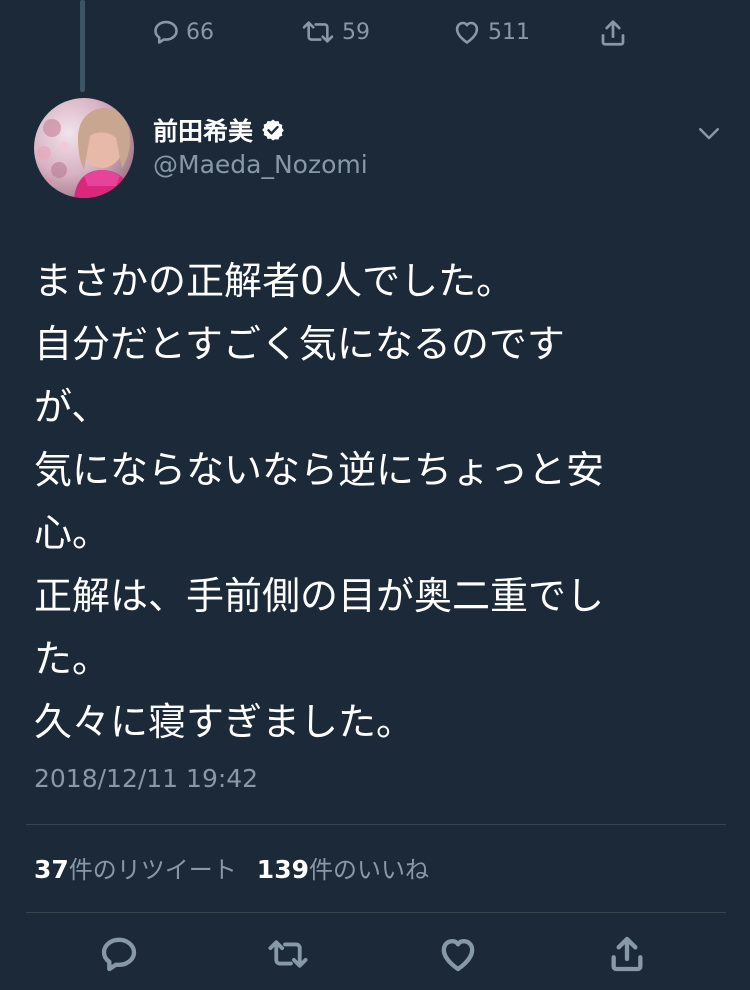 Image resolution: width=750 pixels, height=990 pixels. Describe the element at coordinates (319, 596) in the screenshot. I see `tweet-text-line: 正解は、手前側の目が奥二重でし` at that location.